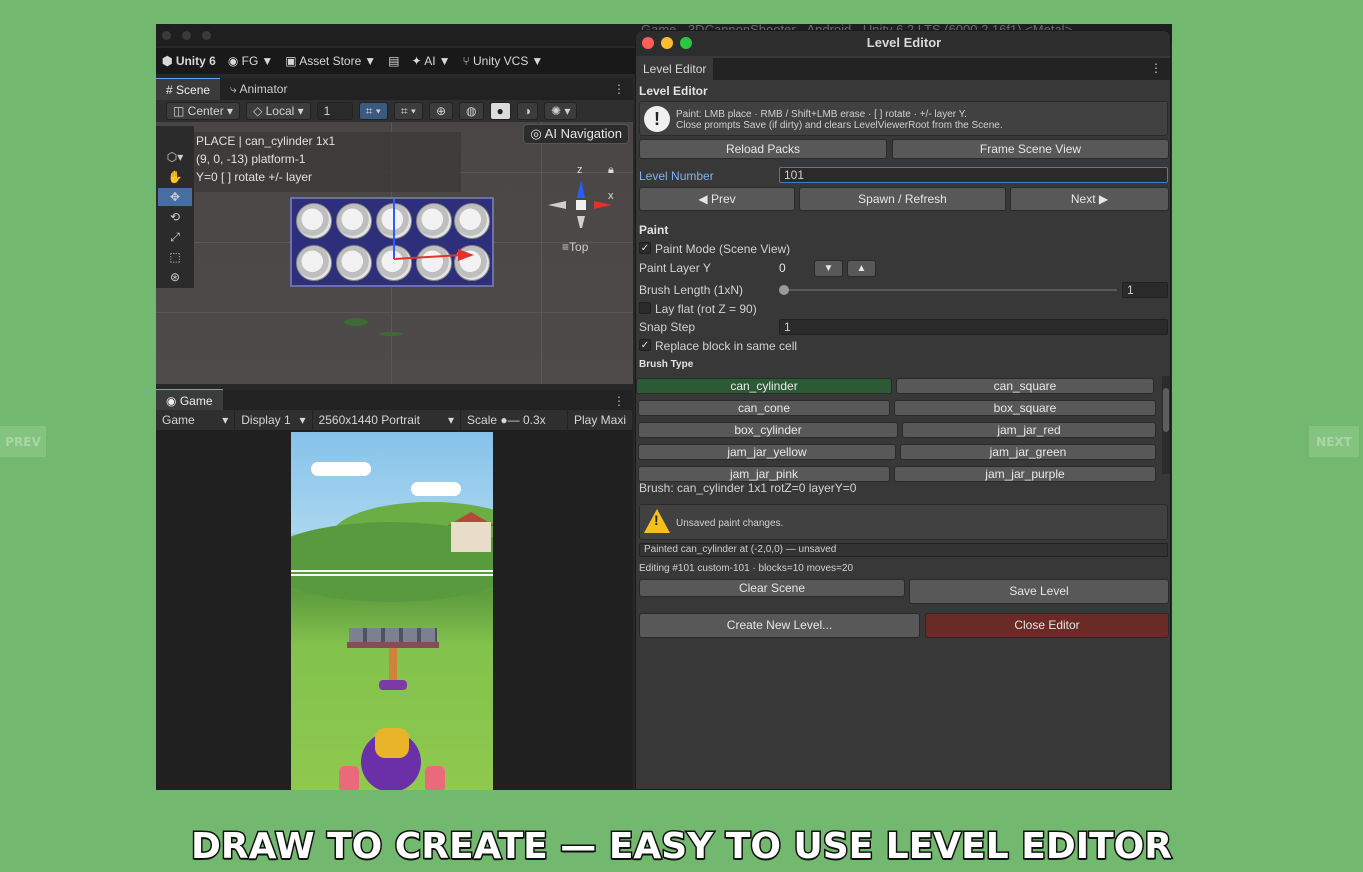 This screenshot has height=872, width=1363. I want to click on brush-jam-jar-yellow: jam_jar_yellow, so click(767, 452).